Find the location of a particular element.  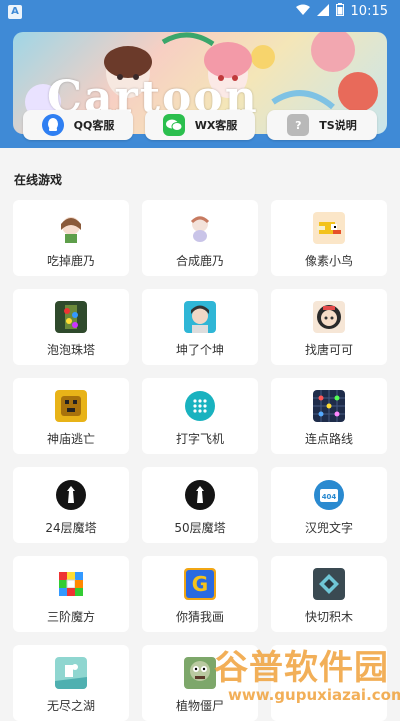

wx-service-label: WX客服 is located at coordinates (216, 125).